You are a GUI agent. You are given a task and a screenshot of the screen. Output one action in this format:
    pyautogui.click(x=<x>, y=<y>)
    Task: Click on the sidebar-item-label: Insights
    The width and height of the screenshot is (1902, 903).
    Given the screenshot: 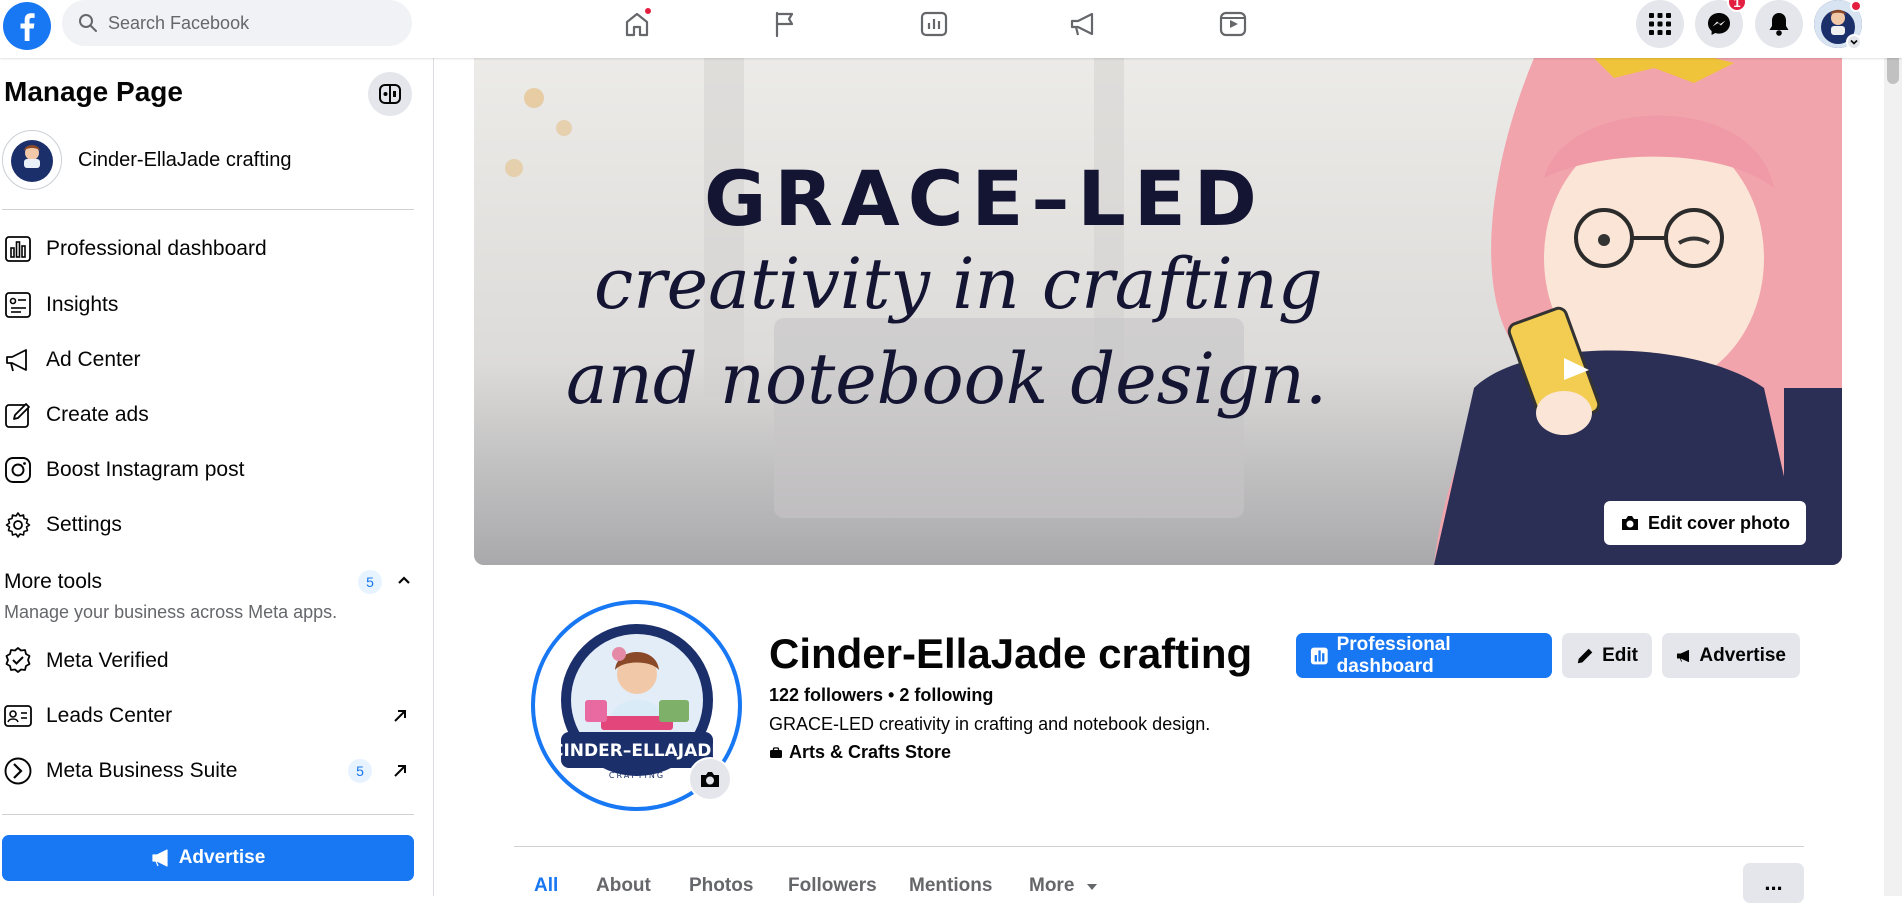 What is the action you would take?
    pyautogui.click(x=82, y=304)
    